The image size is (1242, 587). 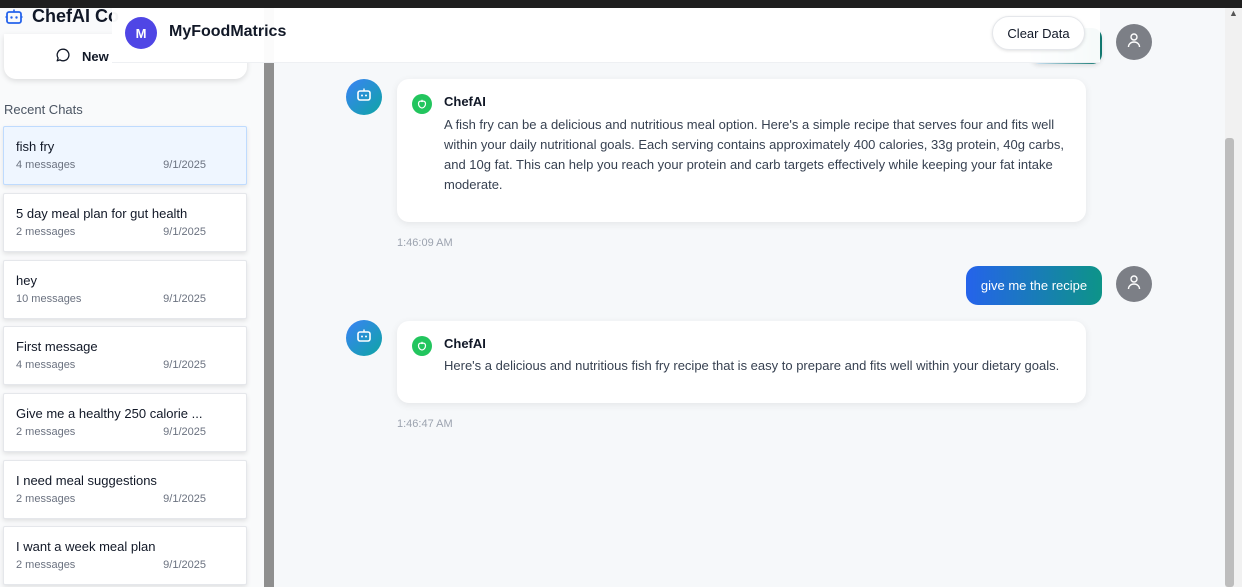 What do you see at coordinates (35, 146) in the screenshot?
I see `chat-title: fish fry` at bounding box center [35, 146].